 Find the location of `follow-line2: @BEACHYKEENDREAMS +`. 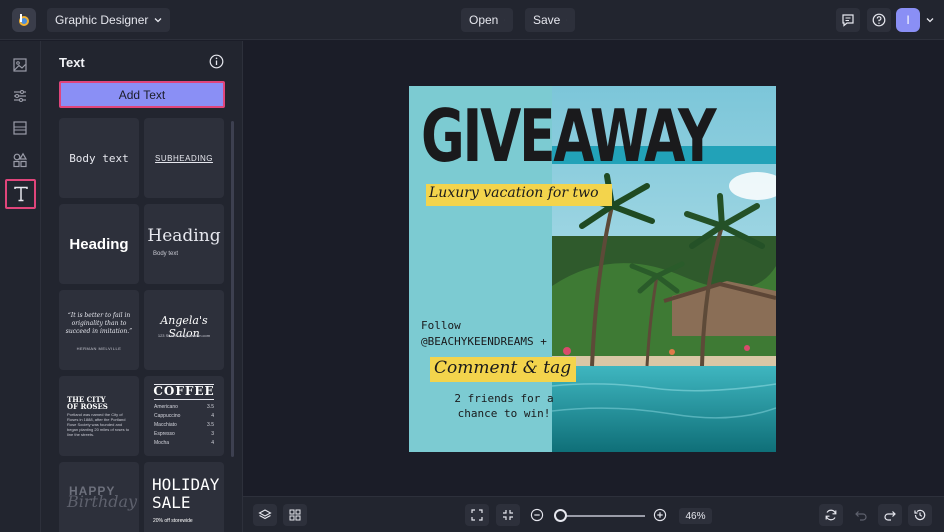

follow-line2: @BEACHYKEENDREAMS + is located at coordinates (484, 341).